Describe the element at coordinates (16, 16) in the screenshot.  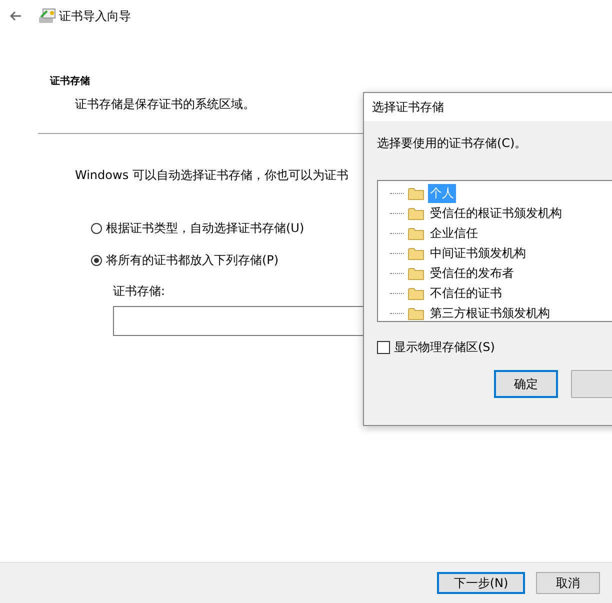
I see `back-arrow-icon` at that location.